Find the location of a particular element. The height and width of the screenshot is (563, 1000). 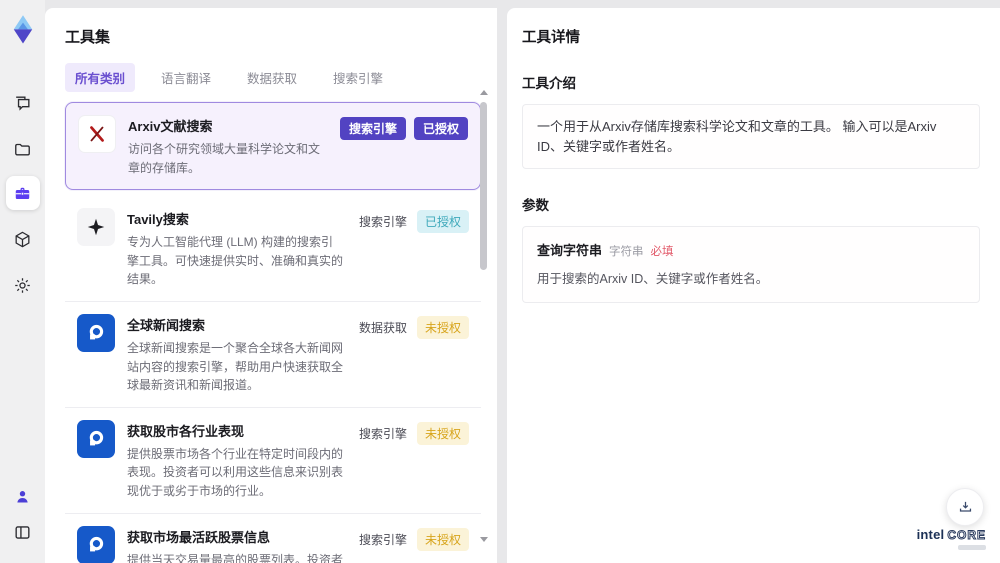

download-icon is located at coordinates (965, 506).